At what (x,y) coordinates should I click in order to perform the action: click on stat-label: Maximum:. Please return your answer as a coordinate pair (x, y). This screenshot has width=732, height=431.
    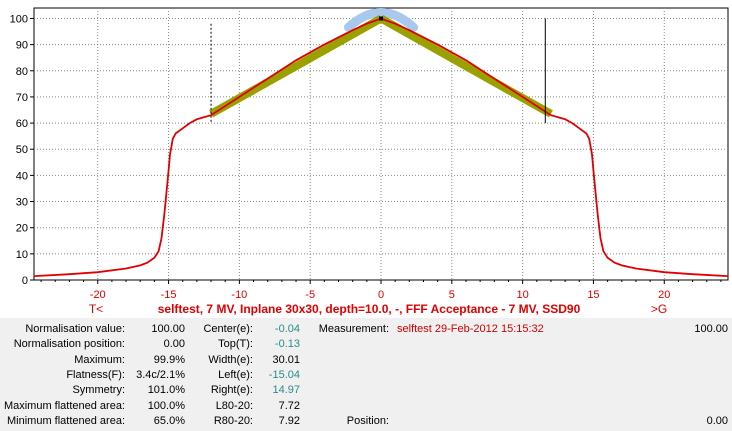
    Looking at the image, I should click on (99, 359).